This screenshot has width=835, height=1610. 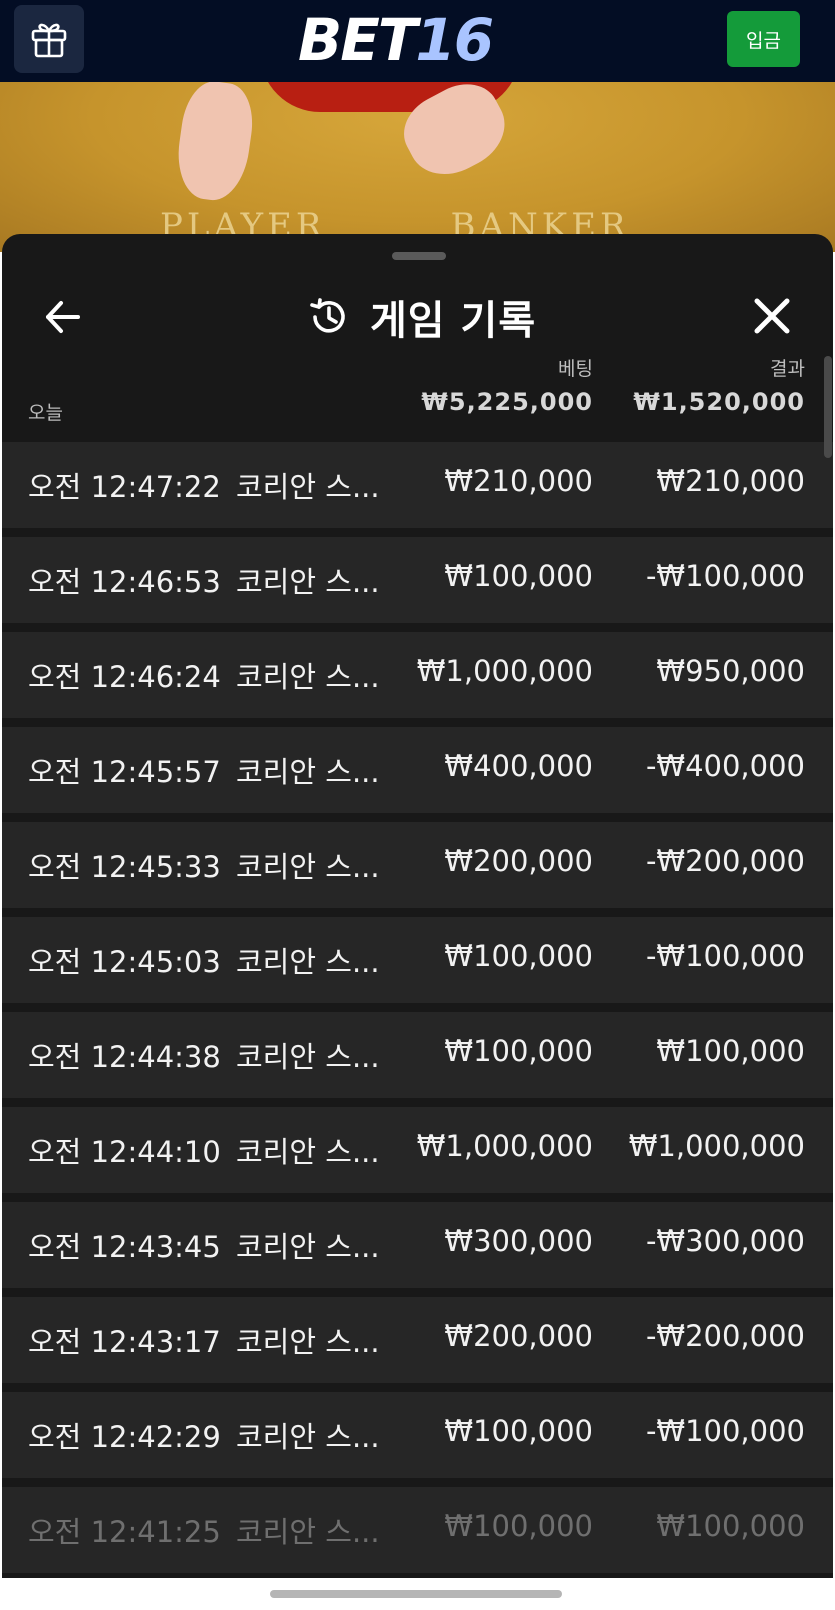 I want to click on history-row: 오전 12:44:38 코리안 스... ₩100,000 ₩100,000, so click(x=417, y=1055).